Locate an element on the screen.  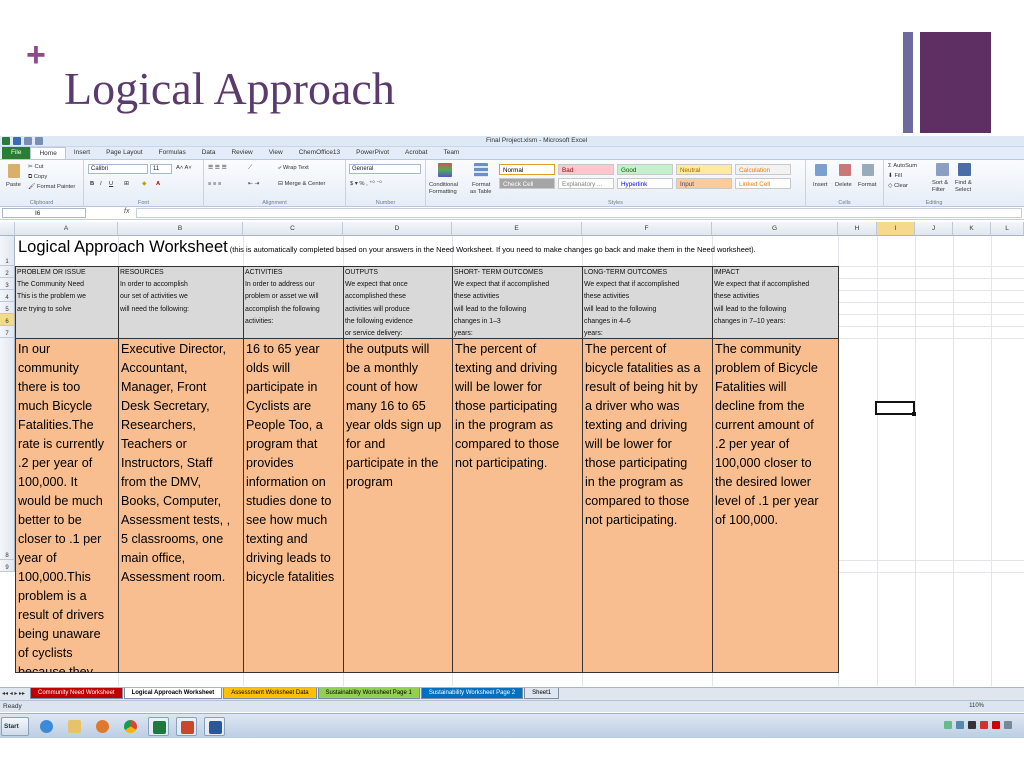
column-header-c: C is located at coordinates (293, 229).